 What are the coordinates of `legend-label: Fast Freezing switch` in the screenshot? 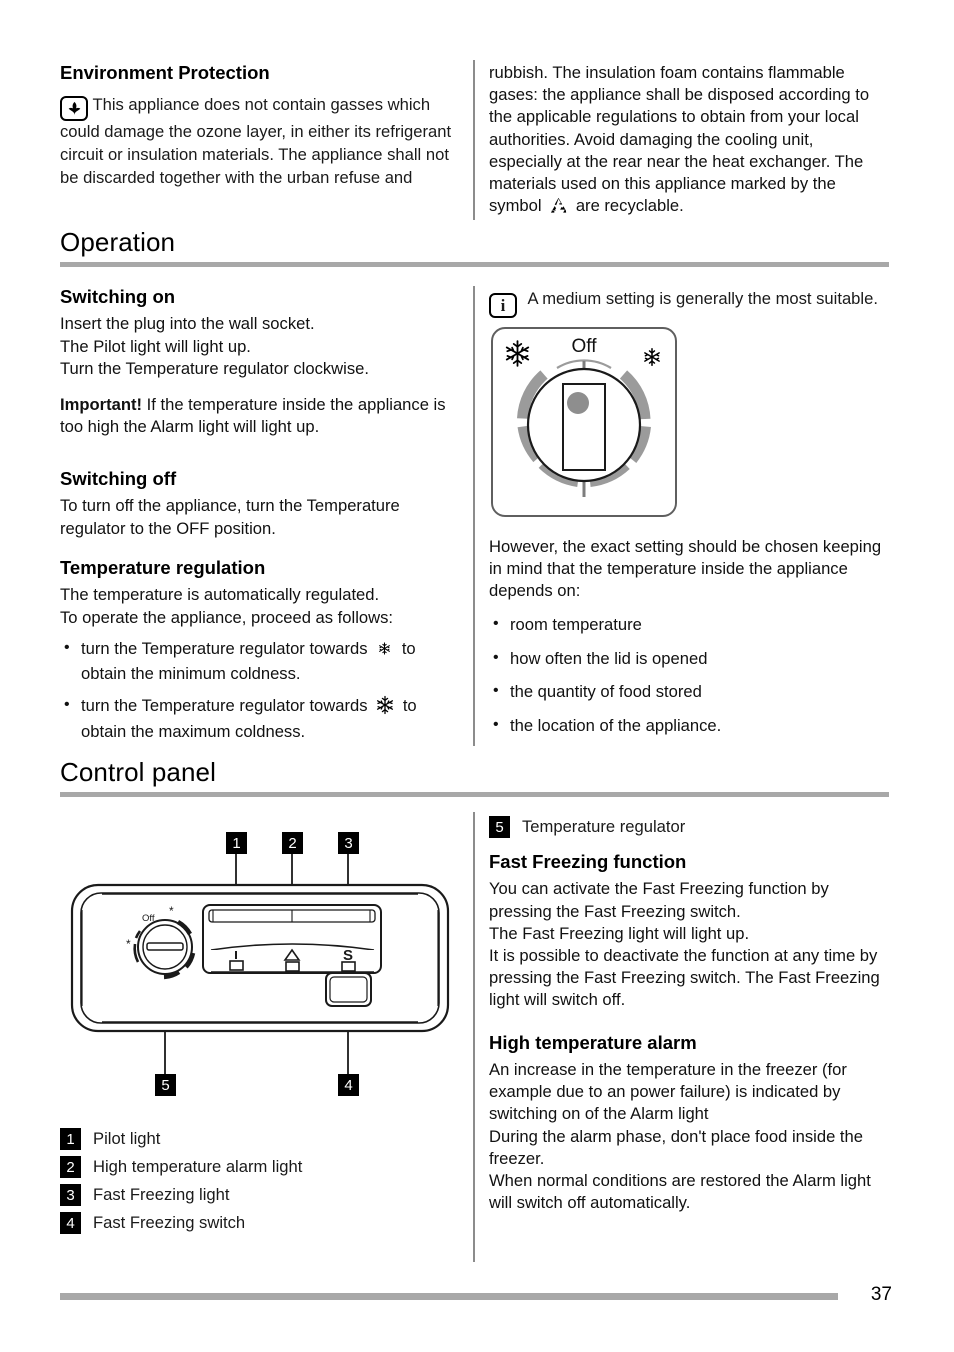 It's located at (169, 1223).